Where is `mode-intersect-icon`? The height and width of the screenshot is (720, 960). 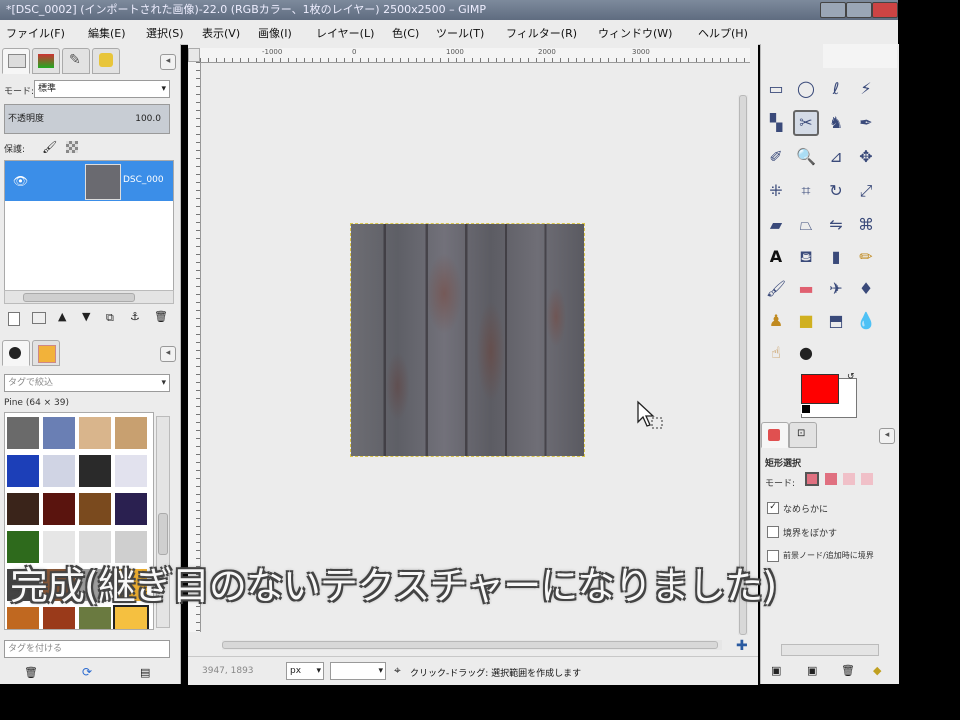 mode-intersect-icon is located at coordinates (867, 479).